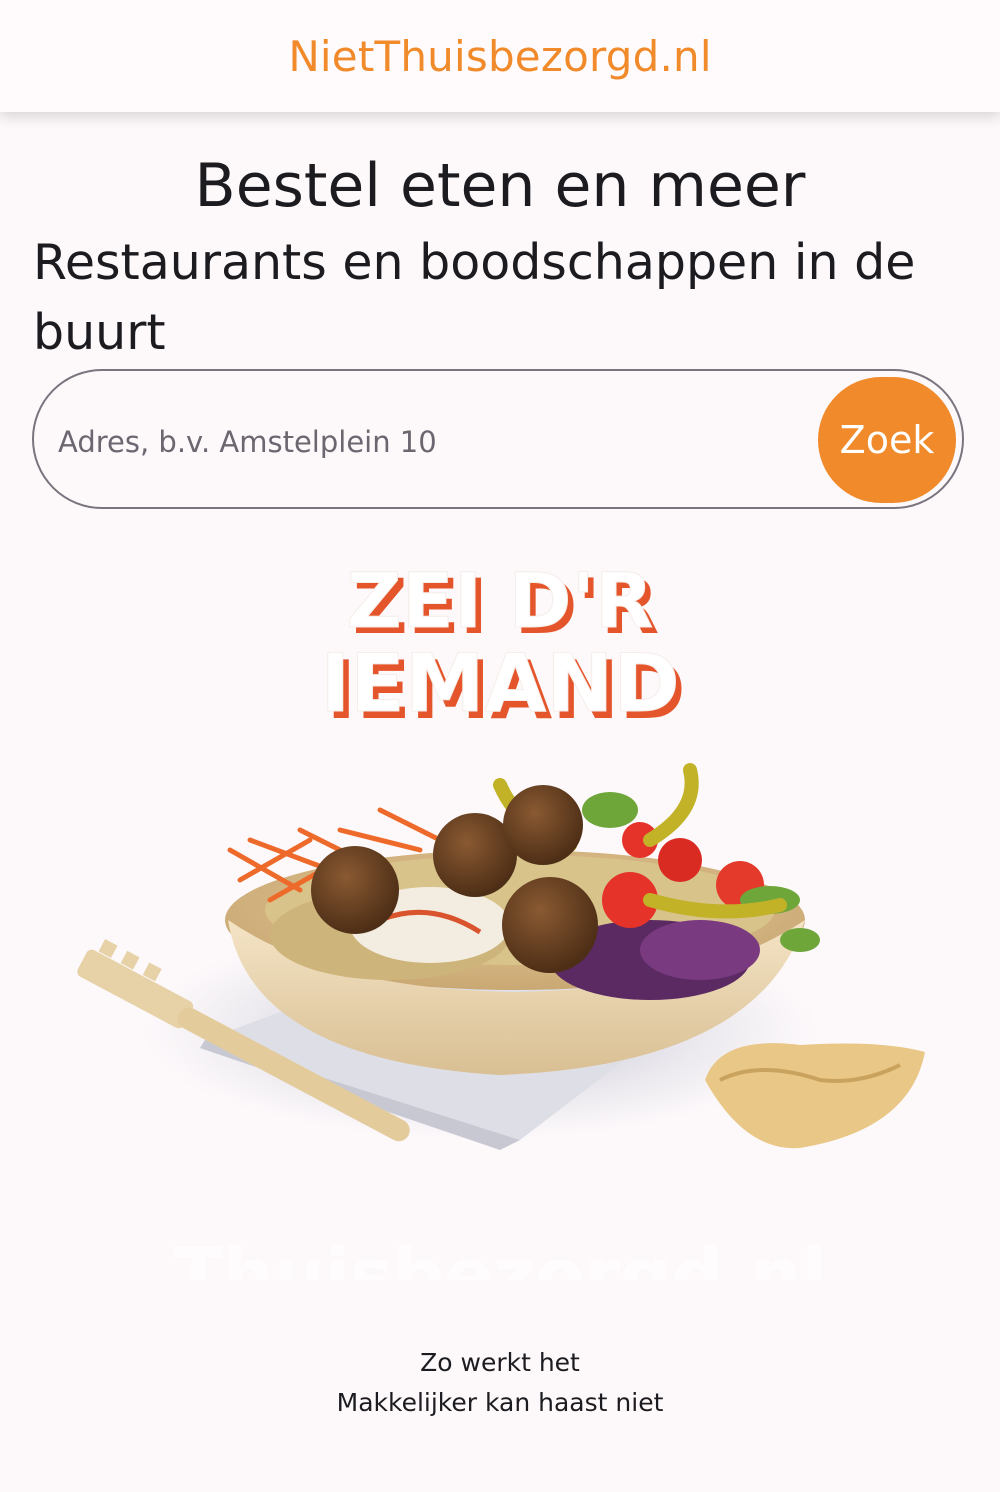  What do you see at coordinates (500, 1402) in the screenshot?
I see `tagline-text: Makkelijker kan haast niet` at bounding box center [500, 1402].